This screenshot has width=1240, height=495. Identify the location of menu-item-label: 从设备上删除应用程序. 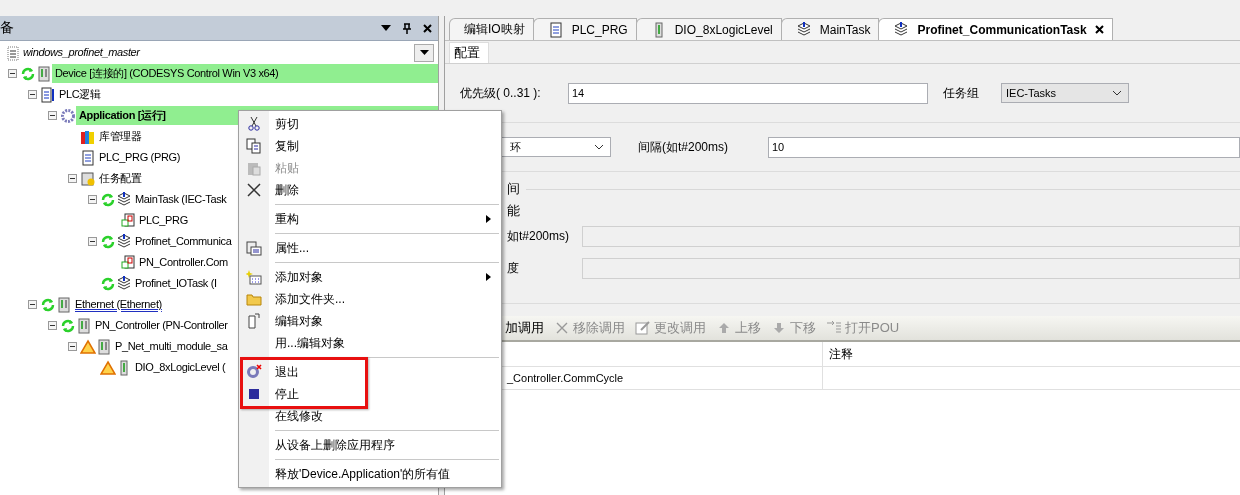
(335, 445).